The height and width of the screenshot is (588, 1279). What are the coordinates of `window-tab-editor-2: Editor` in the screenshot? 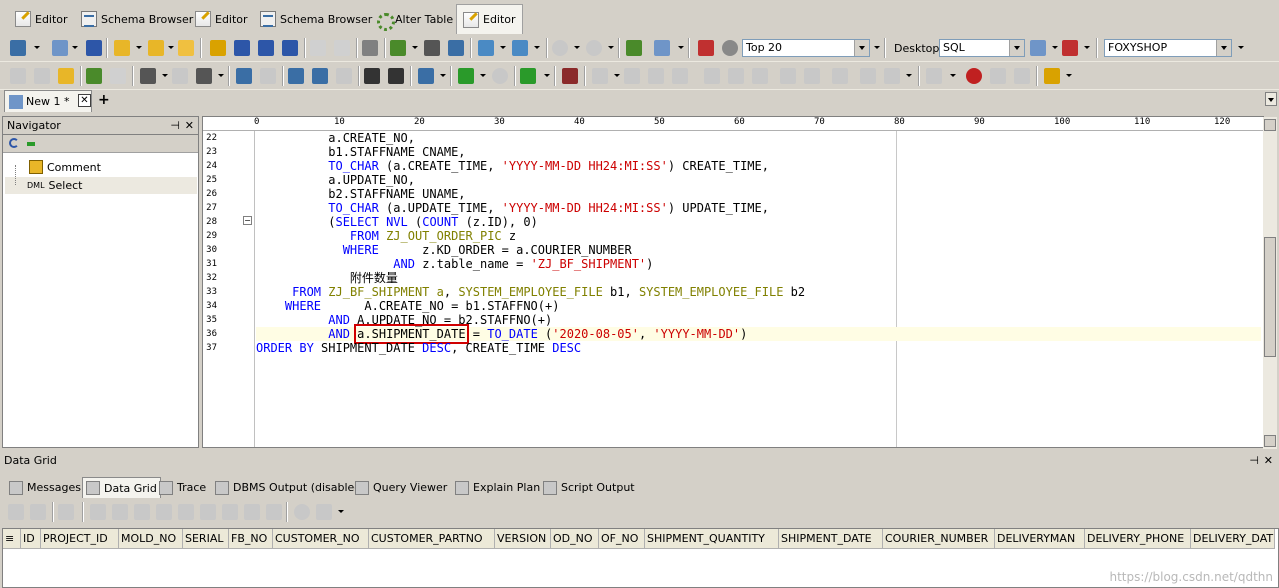 It's located at (221, 19).